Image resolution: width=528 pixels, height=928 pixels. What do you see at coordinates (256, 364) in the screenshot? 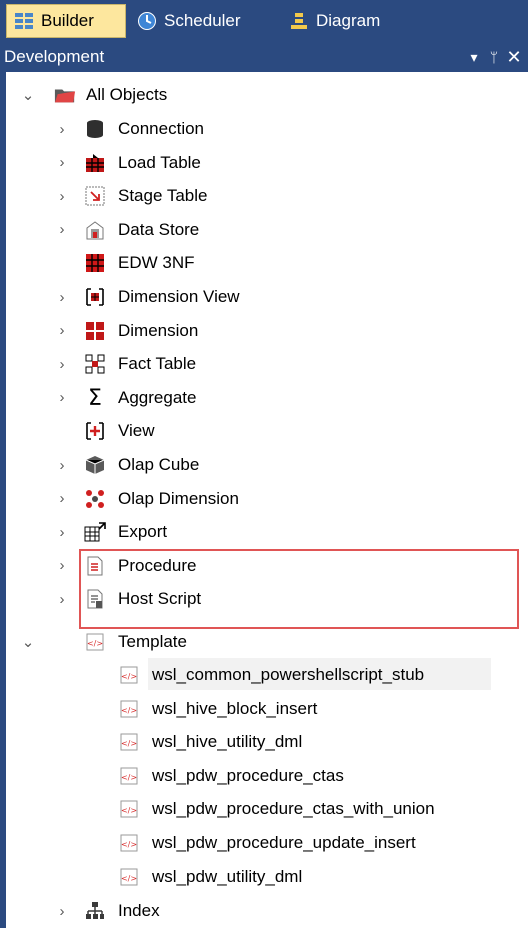
I see `tree-node-fact-table: › Fact Table` at bounding box center [256, 364].